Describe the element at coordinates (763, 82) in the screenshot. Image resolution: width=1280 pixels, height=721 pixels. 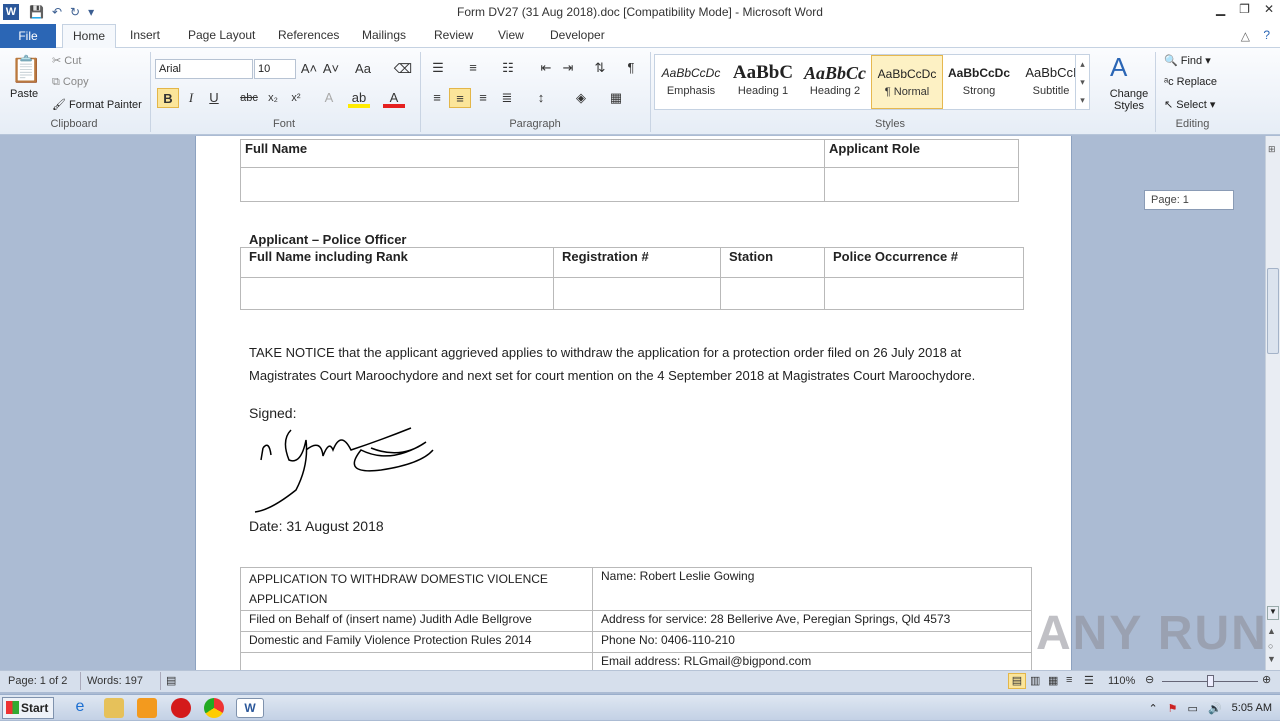
I see `style-heading-1: AaBbC Heading 1` at that location.